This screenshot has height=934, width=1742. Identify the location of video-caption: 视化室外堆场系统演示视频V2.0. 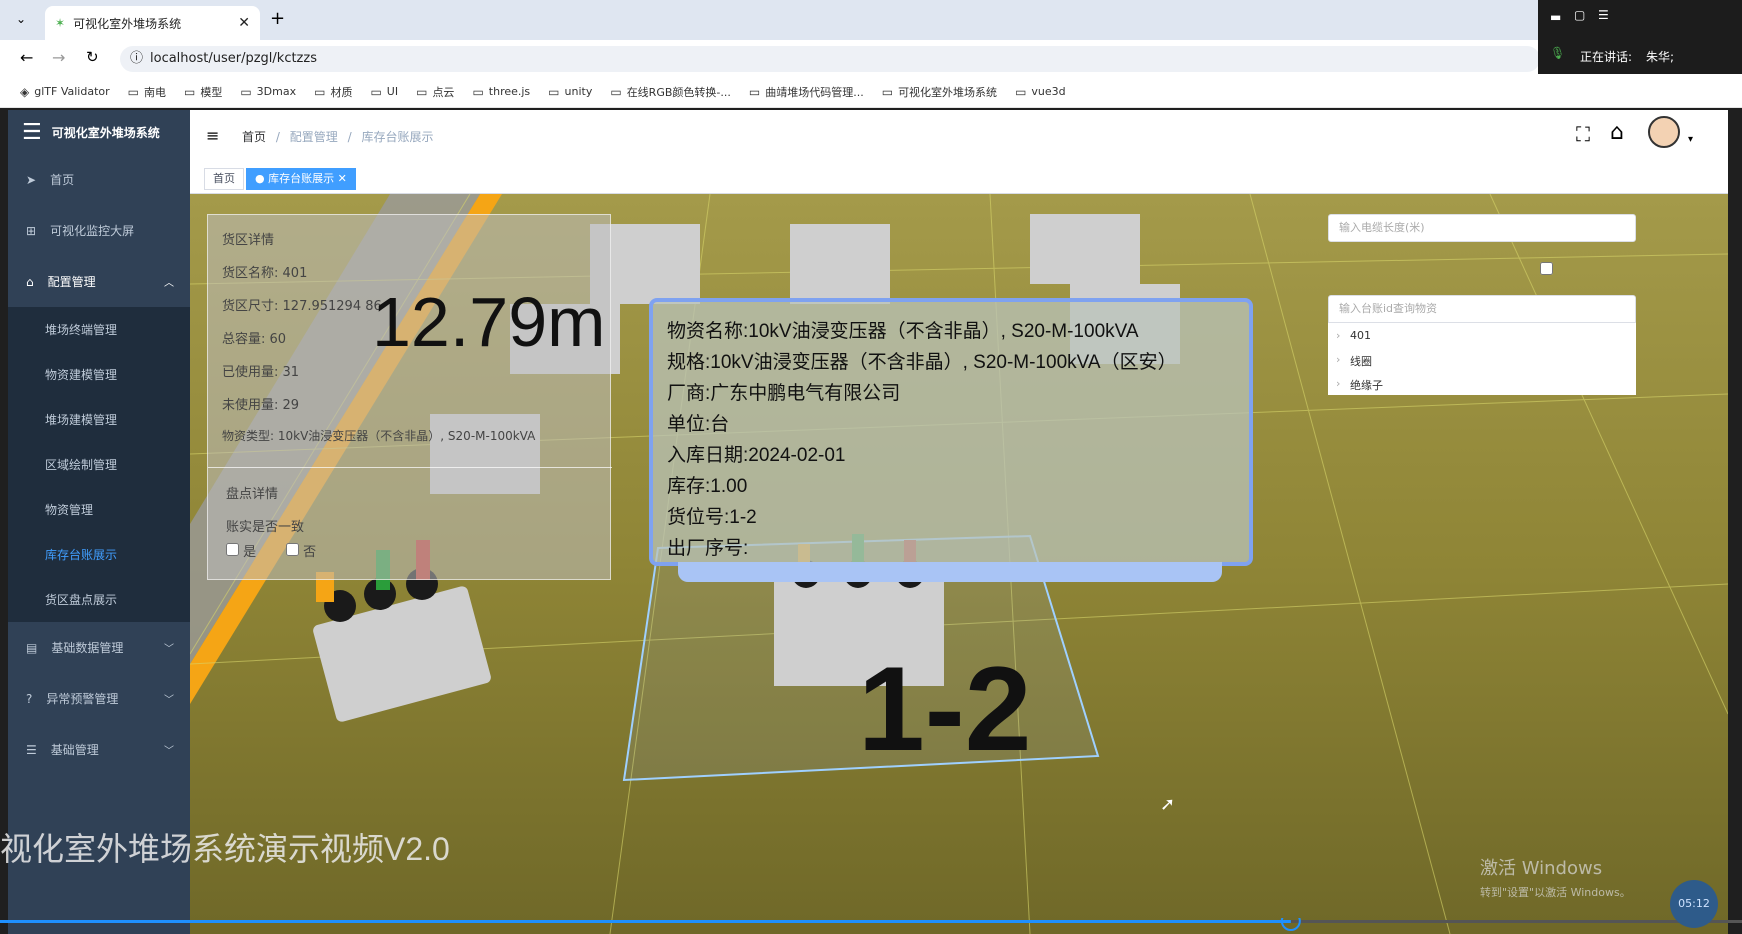
(225, 849).